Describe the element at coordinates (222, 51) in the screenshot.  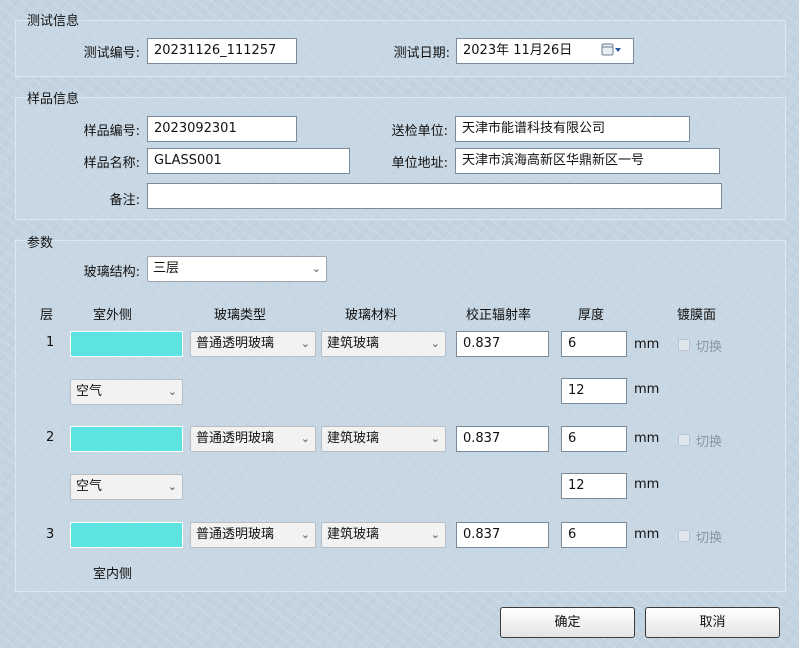
I see `test-no-field: 20231126_111257` at that location.